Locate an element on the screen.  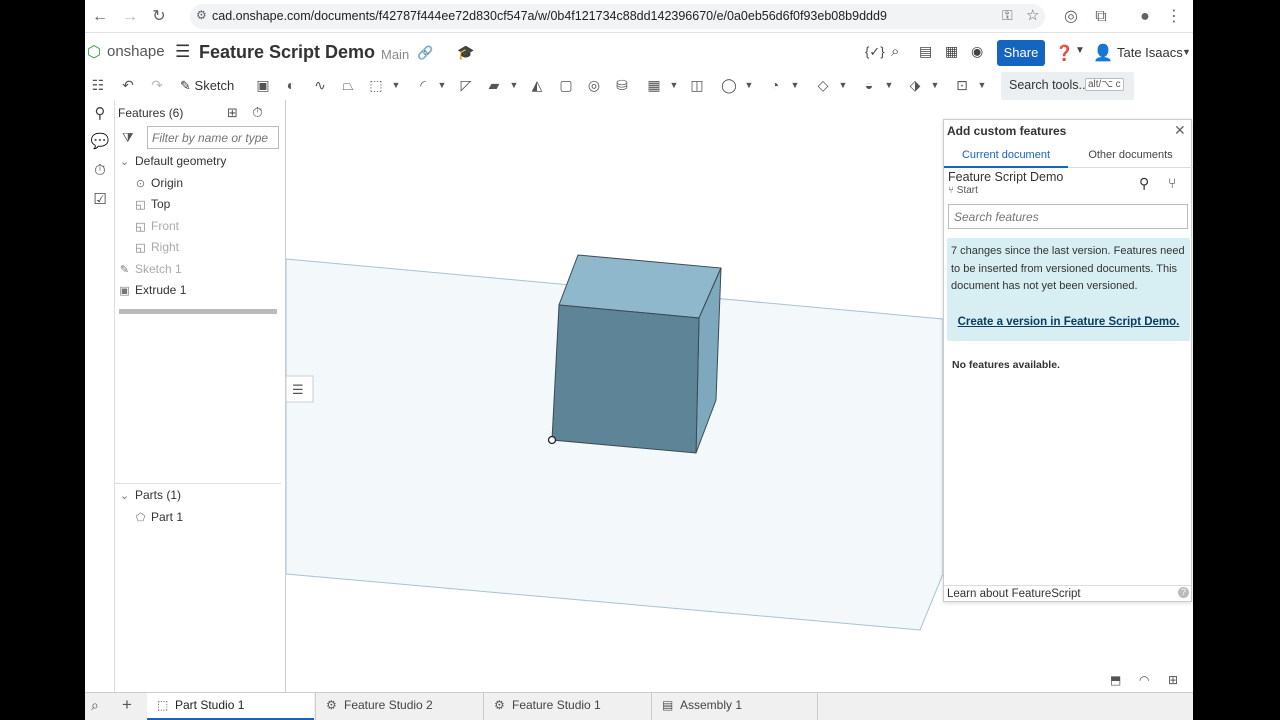
tree-sketch1: ✎ Sketch 1 is located at coordinates (150, 269).